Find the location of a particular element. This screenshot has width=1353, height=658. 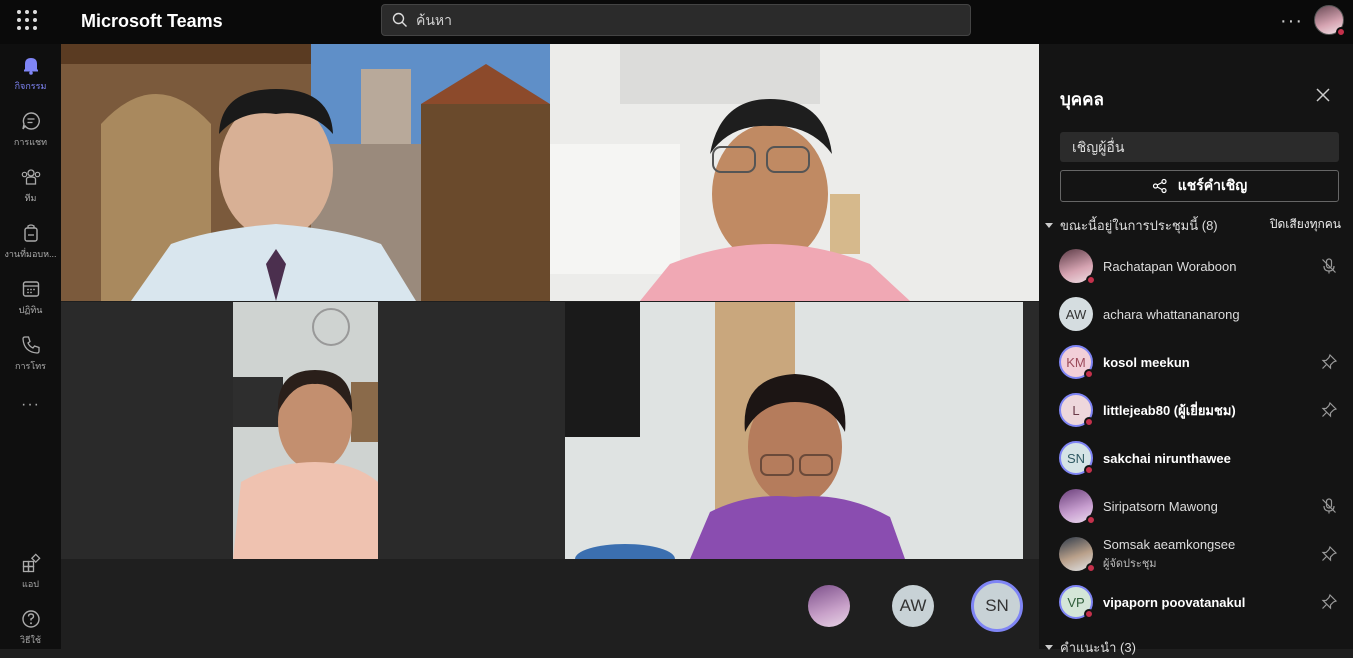

participant-name: Siripatsorn Mawong is located at coordinates (1160, 506).